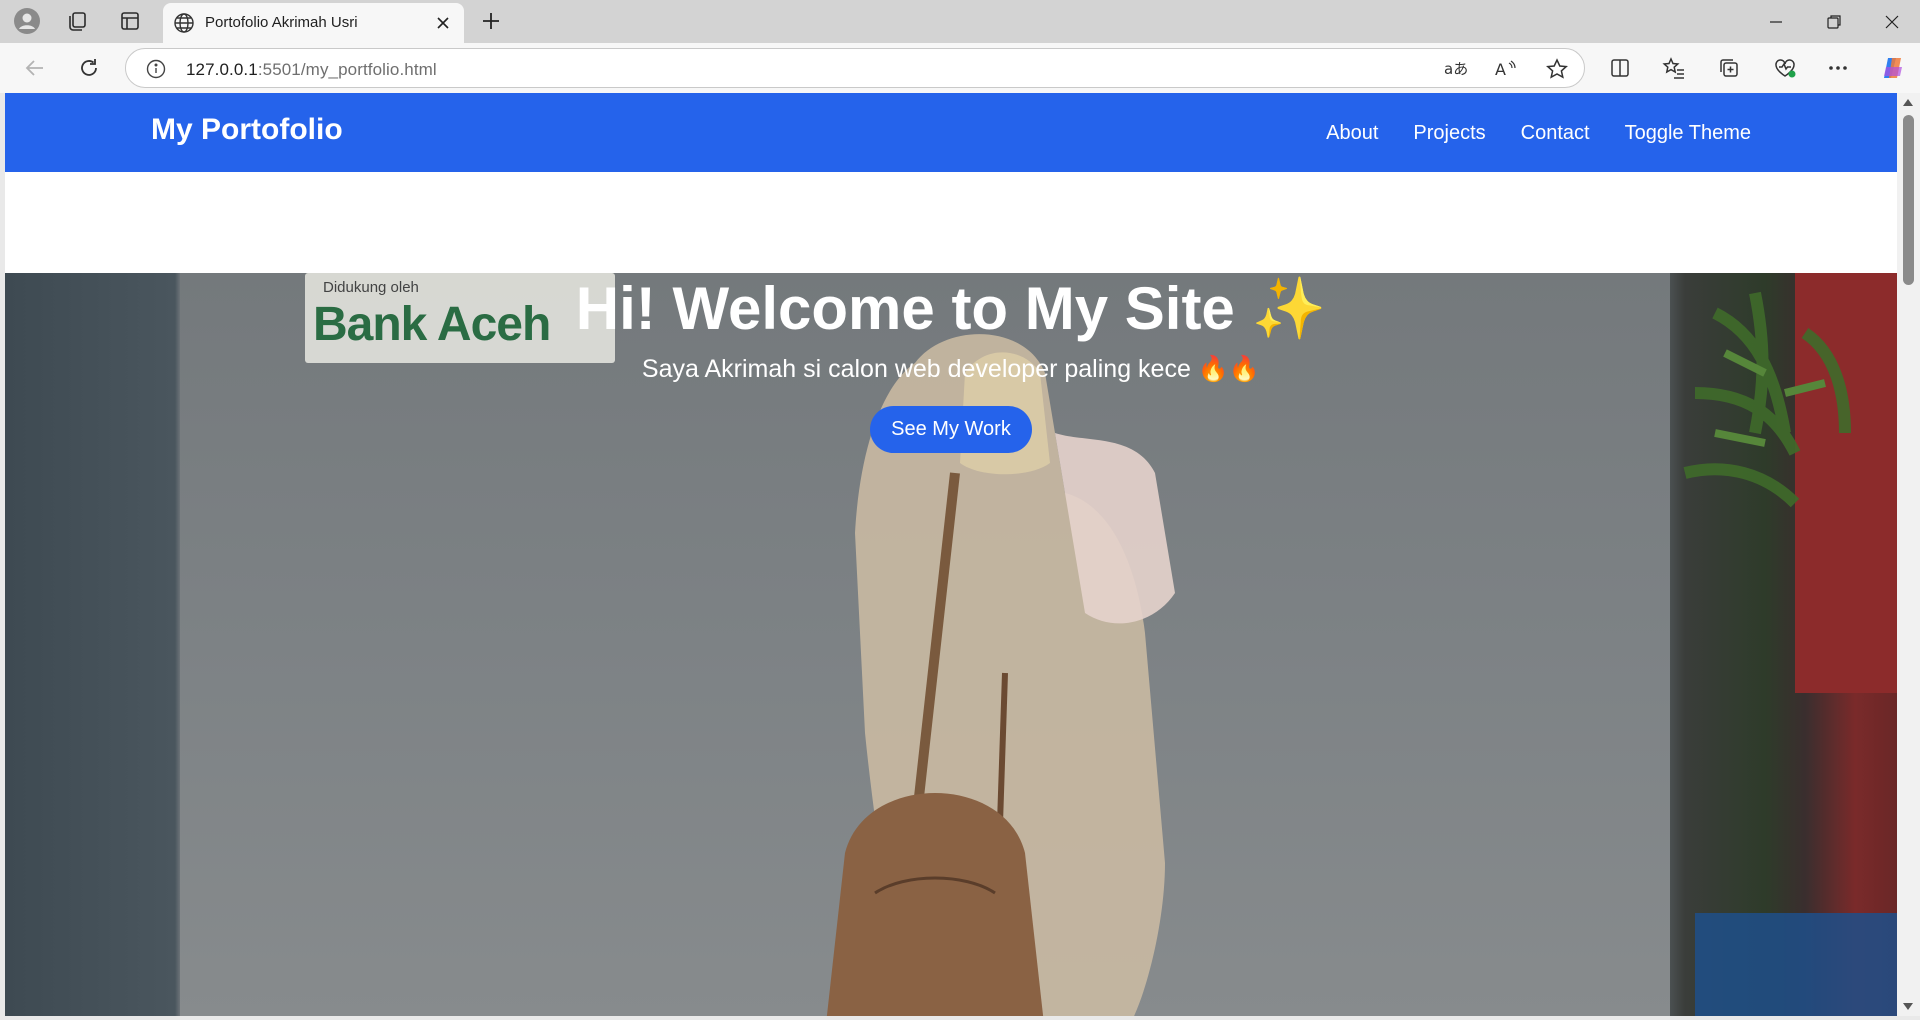 This screenshot has width=1920, height=1020. Describe the element at coordinates (1892, 21) in the screenshot. I see `window-close-icon` at that location.